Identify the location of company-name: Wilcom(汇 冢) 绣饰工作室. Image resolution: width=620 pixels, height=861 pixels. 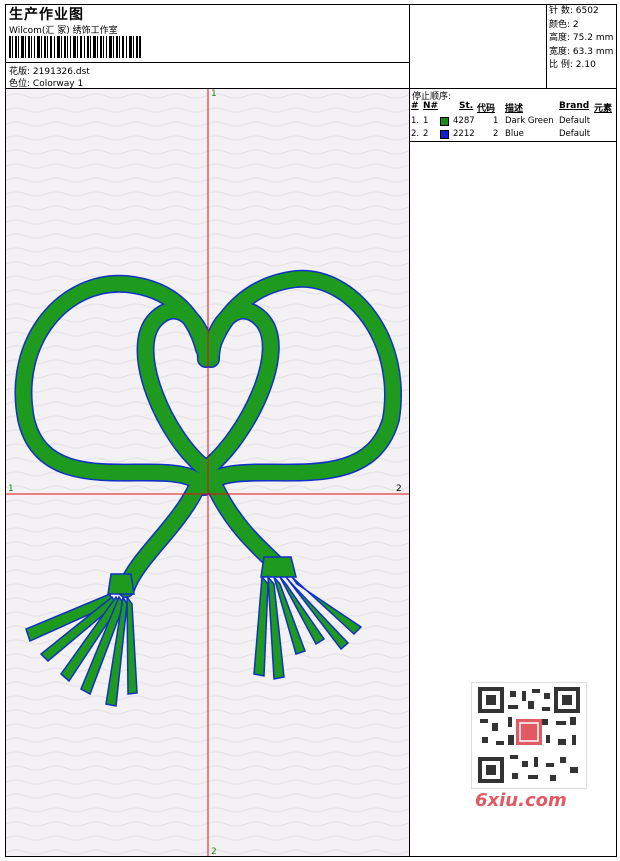
(63, 31).